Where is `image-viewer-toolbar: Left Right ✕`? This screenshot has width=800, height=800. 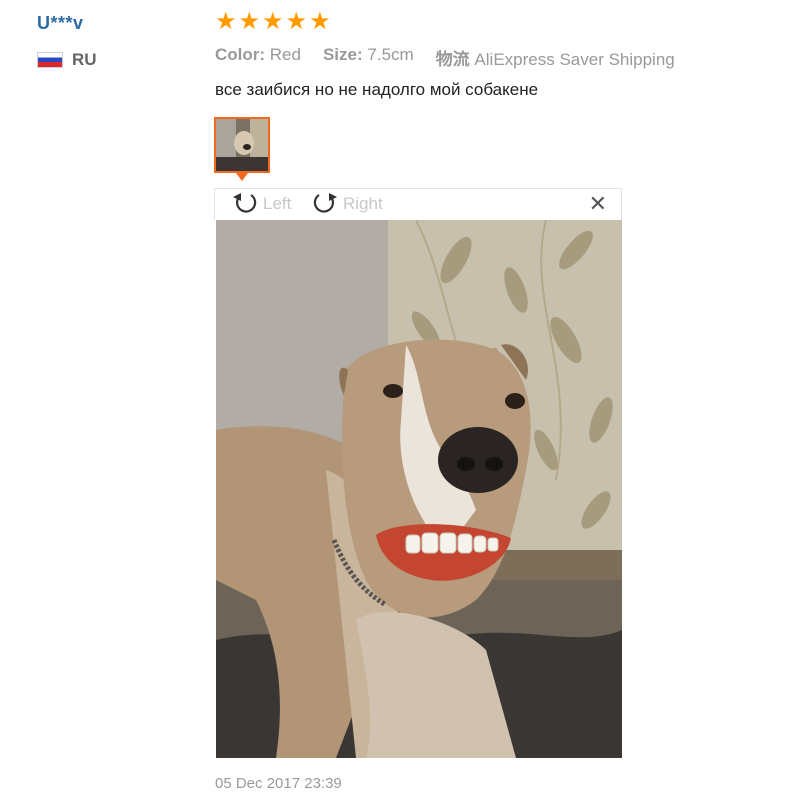
image-viewer-toolbar: Left Right ✕ is located at coordinates (418, 204).